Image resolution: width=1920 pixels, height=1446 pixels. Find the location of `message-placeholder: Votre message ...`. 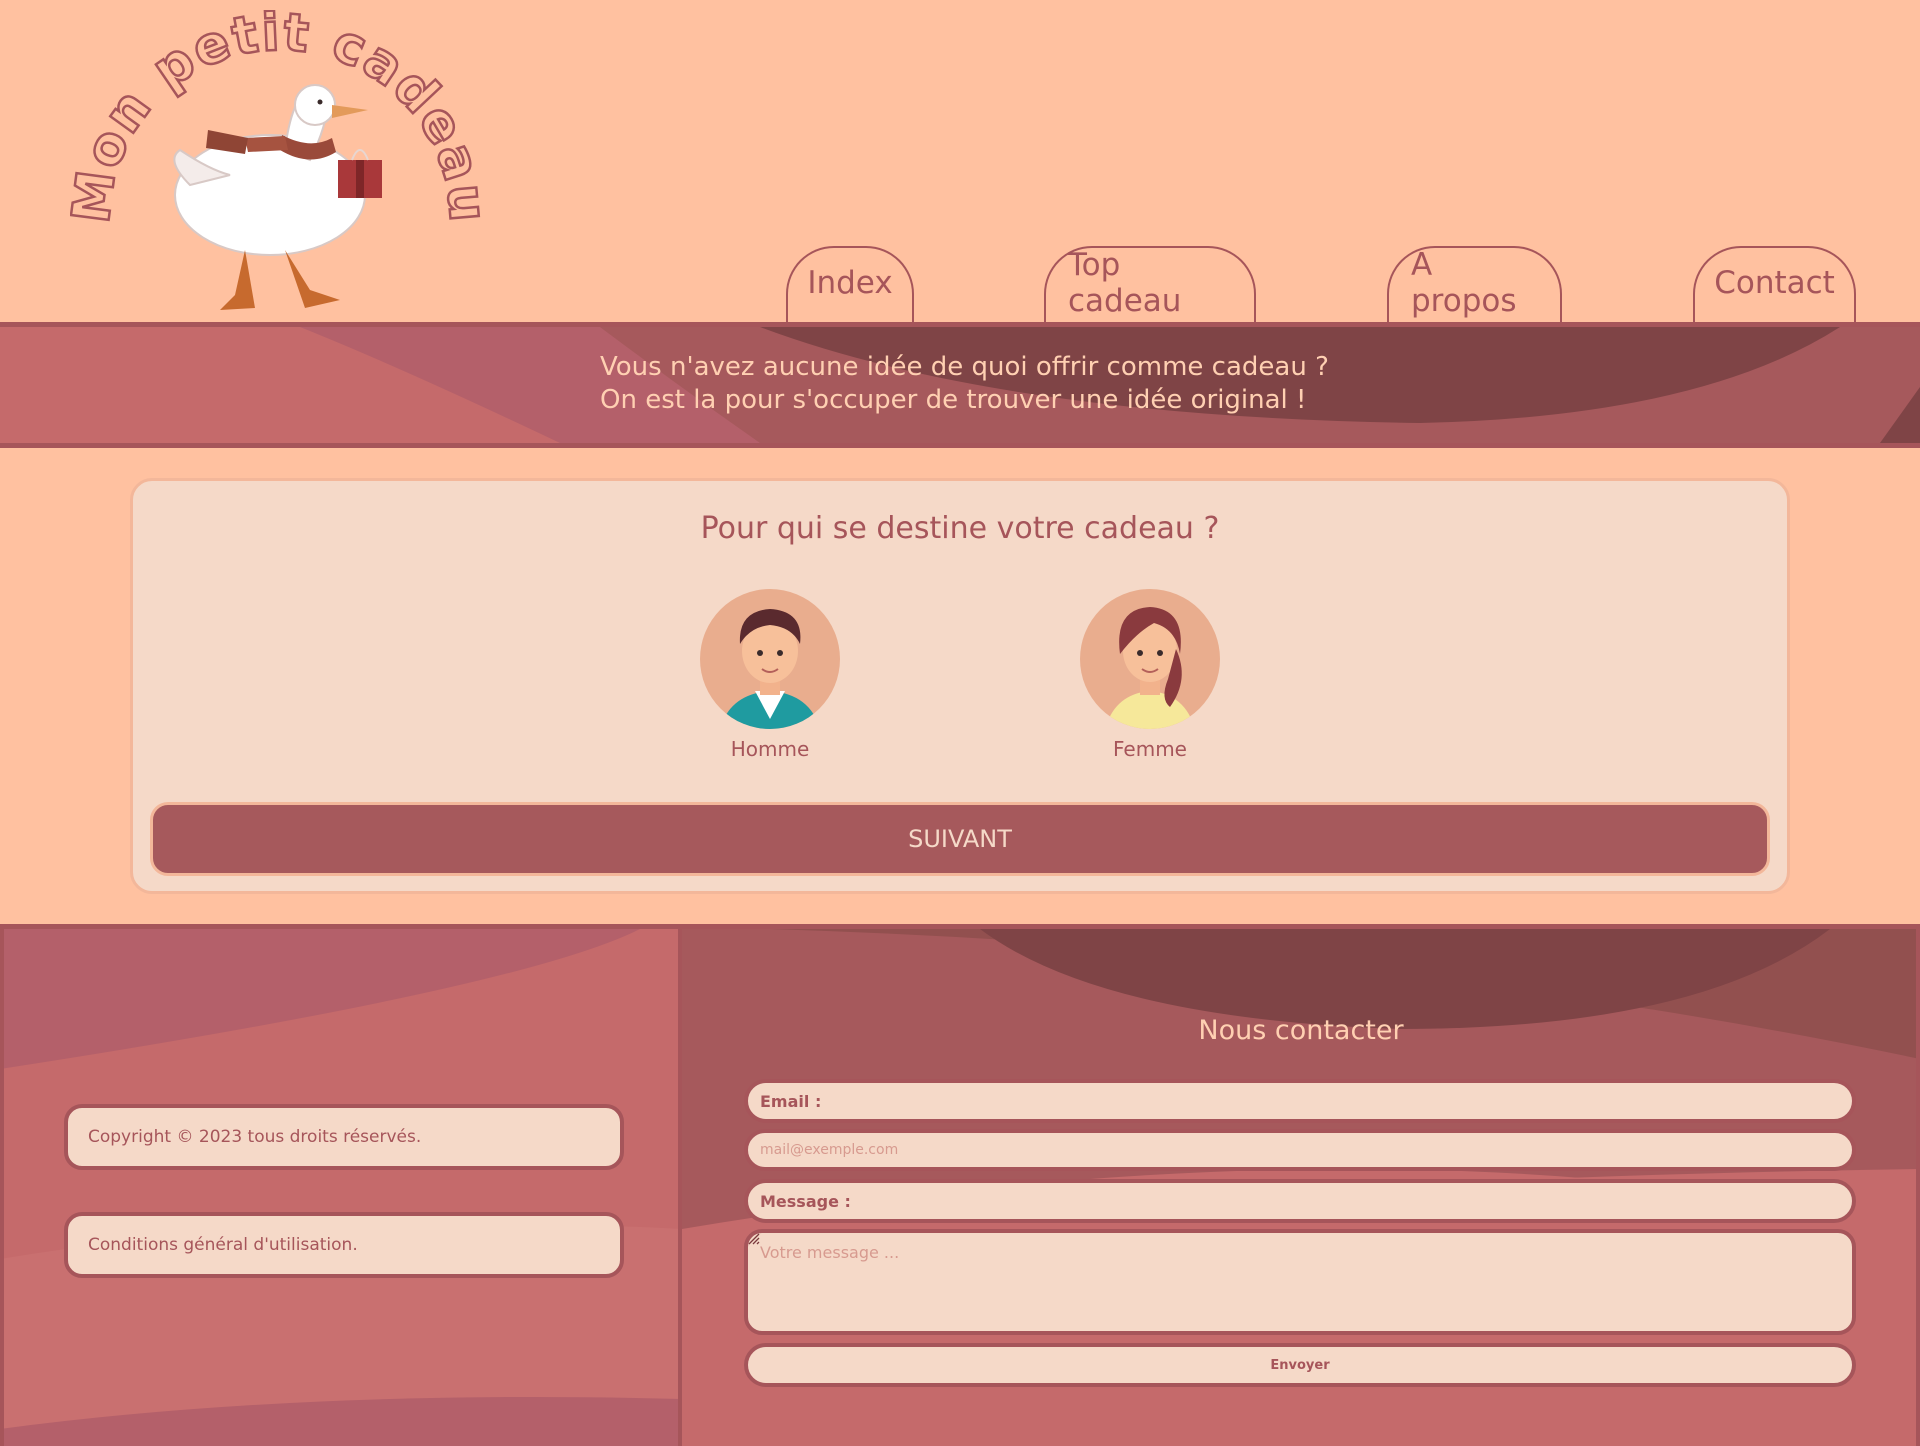

message-placeholder: Votre message ... is located at coordinates (830, 1252).